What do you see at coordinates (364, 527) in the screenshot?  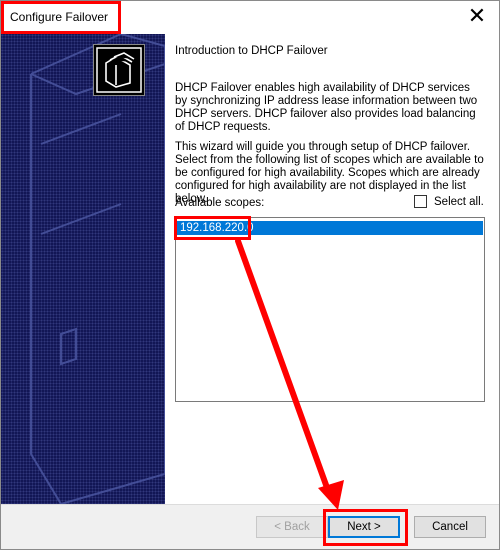 I see `next-button: Next >` at bounding box center [364, 527].